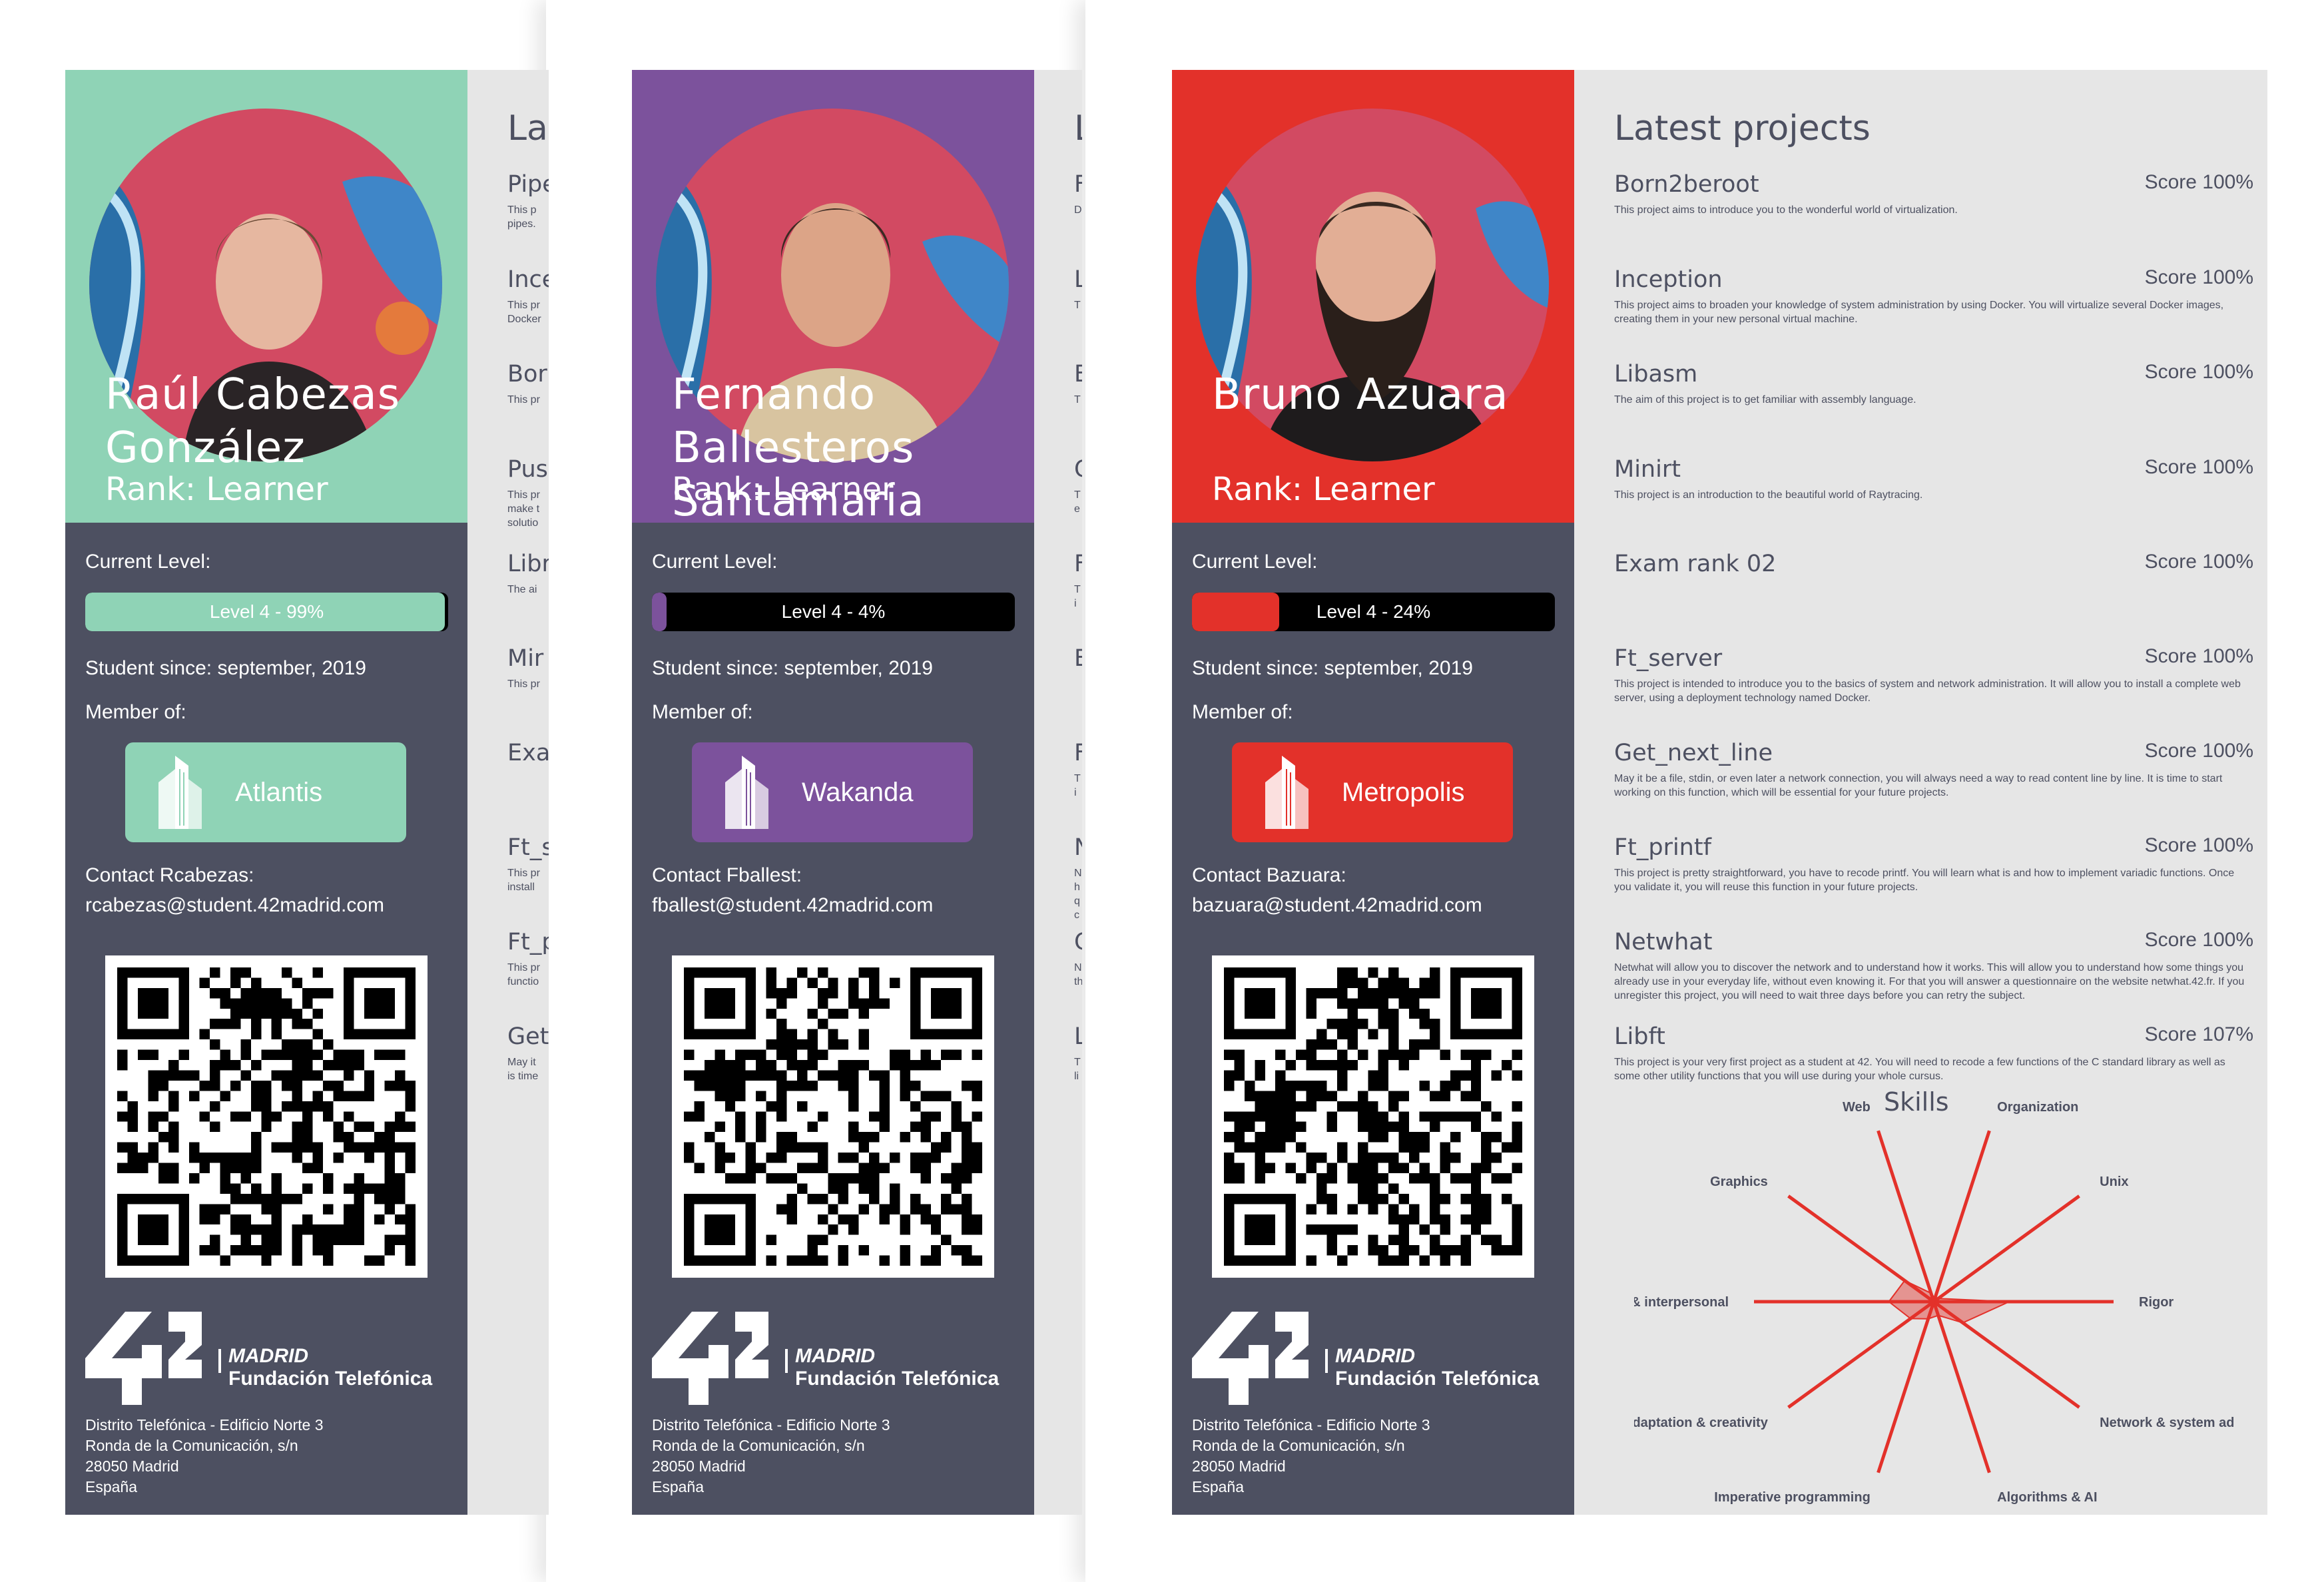  Describe the element at coordinates (265, 792) in the screenshot. I see `coalition-badge: Atlantis` at that location.